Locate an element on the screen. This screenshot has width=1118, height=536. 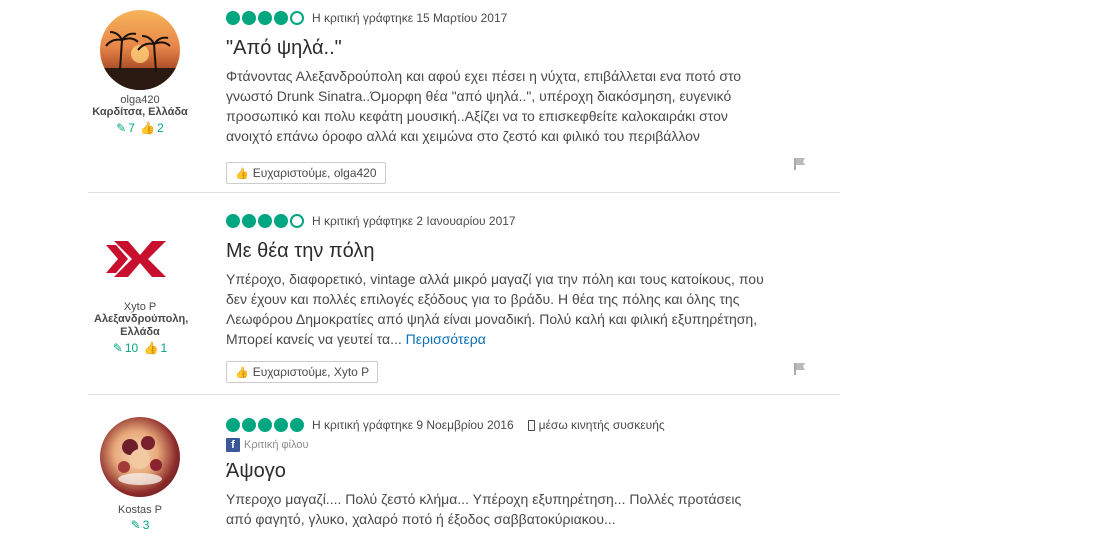
member-info: Xyto P Αλεξανδρούπολη, Ελλάδα ✎ 10 👍 1 is located at coordinates (140, 287).